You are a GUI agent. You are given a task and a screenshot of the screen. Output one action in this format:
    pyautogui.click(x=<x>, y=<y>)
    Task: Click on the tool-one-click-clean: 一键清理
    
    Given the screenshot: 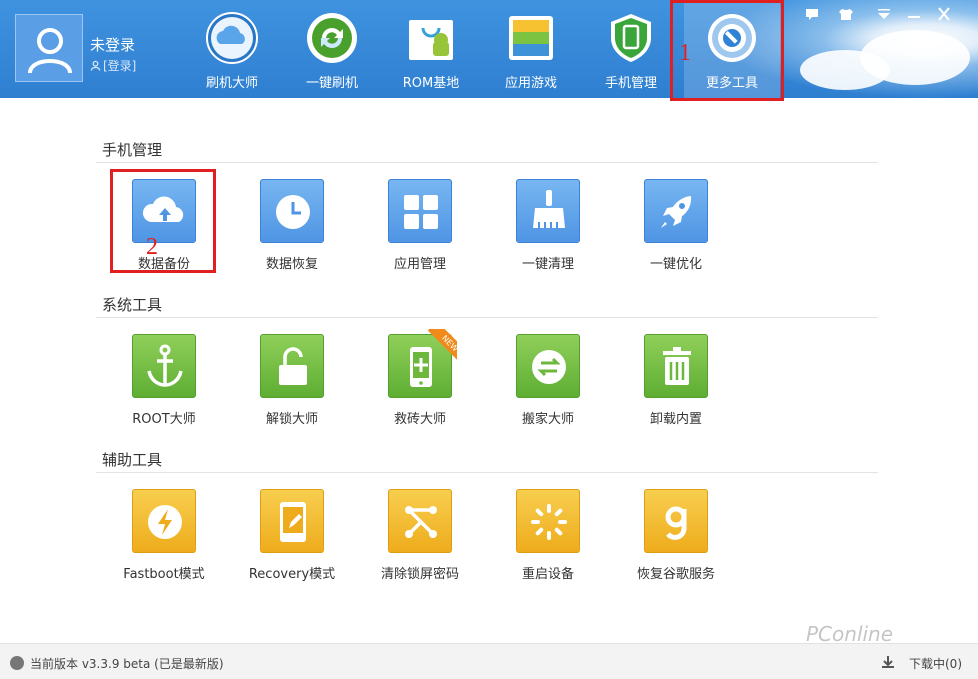 What is the action you would take?
    pyautogui.click(x=548, y=229)
    